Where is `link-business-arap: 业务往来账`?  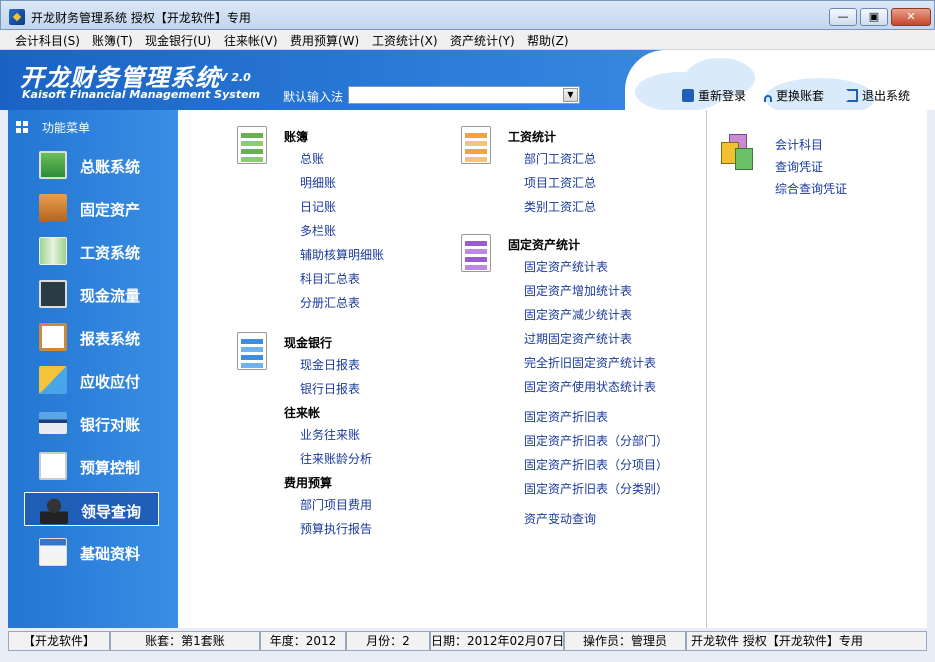
link-business-arap: 业务往来账 is located at coordinates (330, 434).